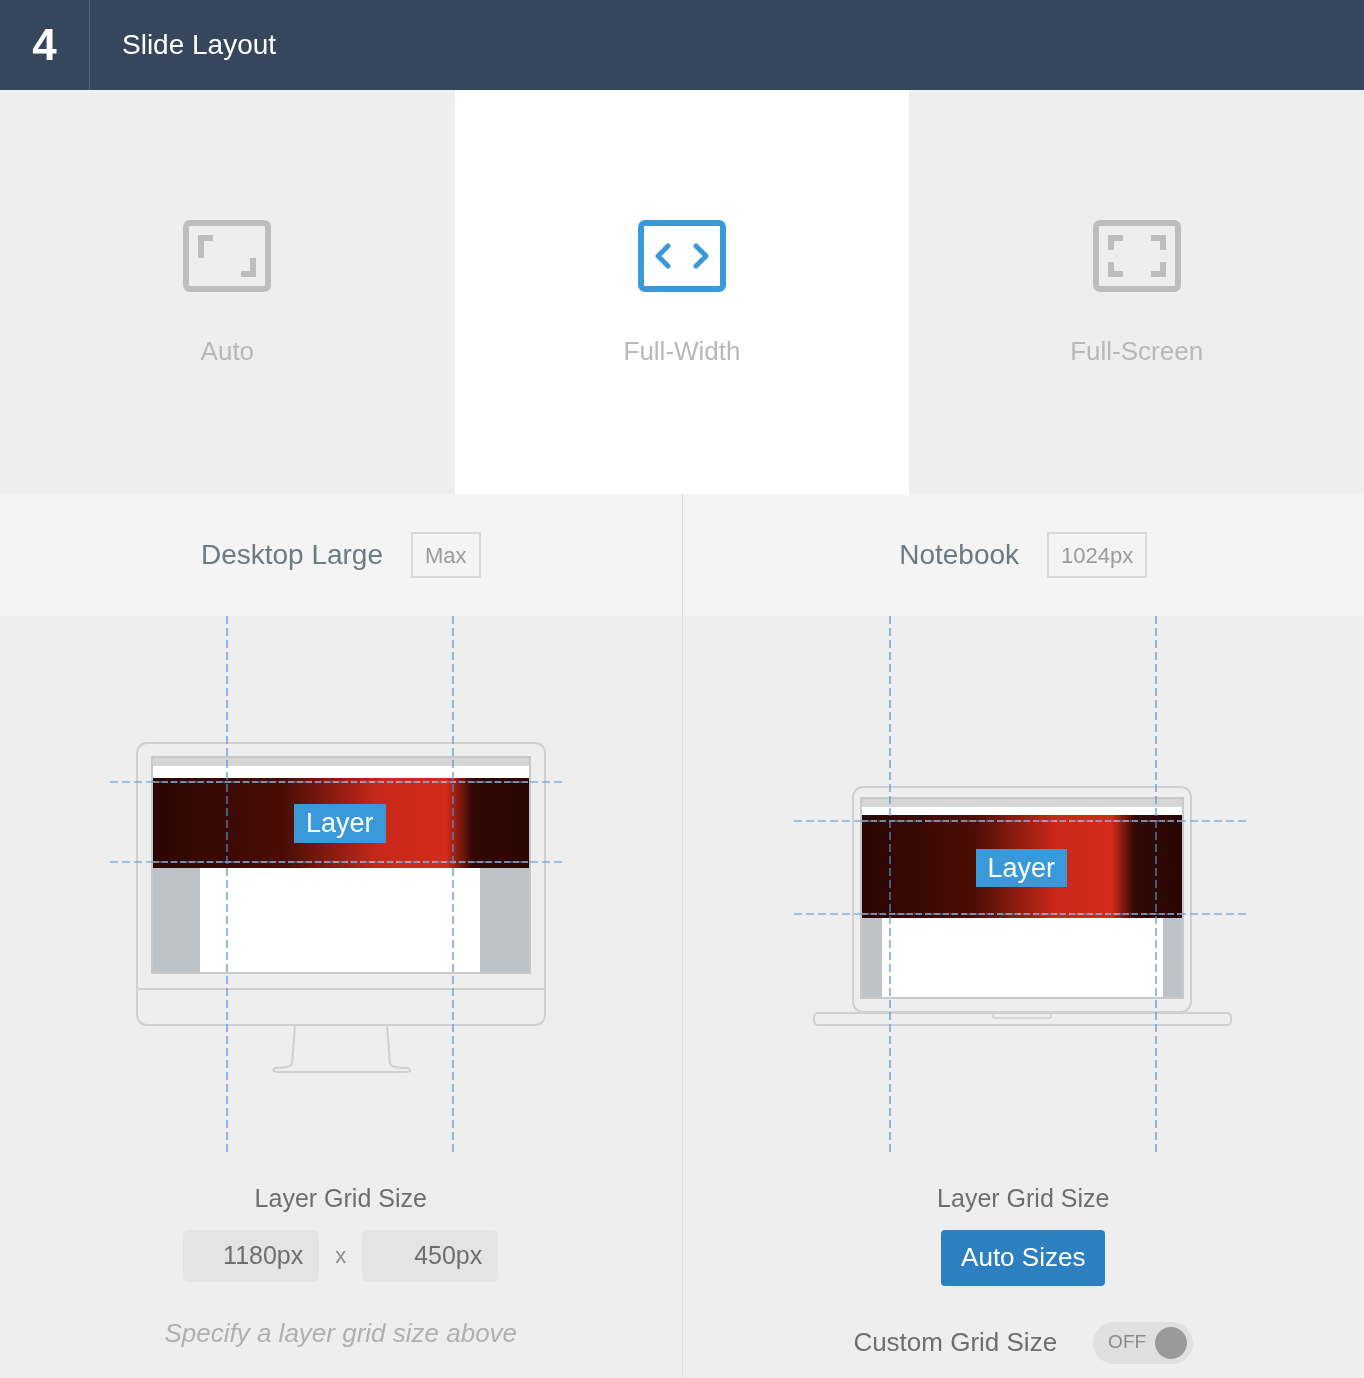 This screenshot has width=1364, height=1378. I want to click on code-brackets-icon, so click(682, 256).